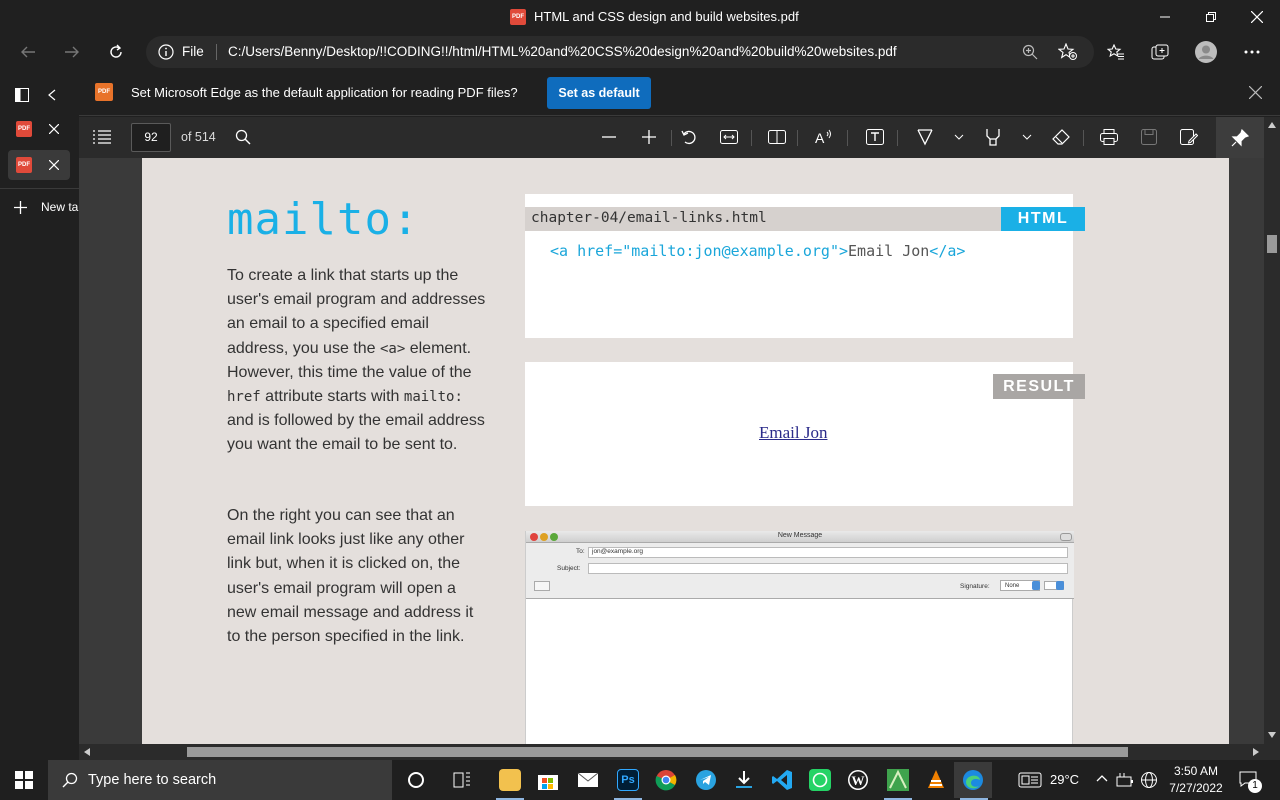 Image resolution: width=1280 pixels, height=800 pixels. What do you see at coordinates (1160, 52) in the screenshot?
I see `collections-button` at bounding box center [1160, 52].